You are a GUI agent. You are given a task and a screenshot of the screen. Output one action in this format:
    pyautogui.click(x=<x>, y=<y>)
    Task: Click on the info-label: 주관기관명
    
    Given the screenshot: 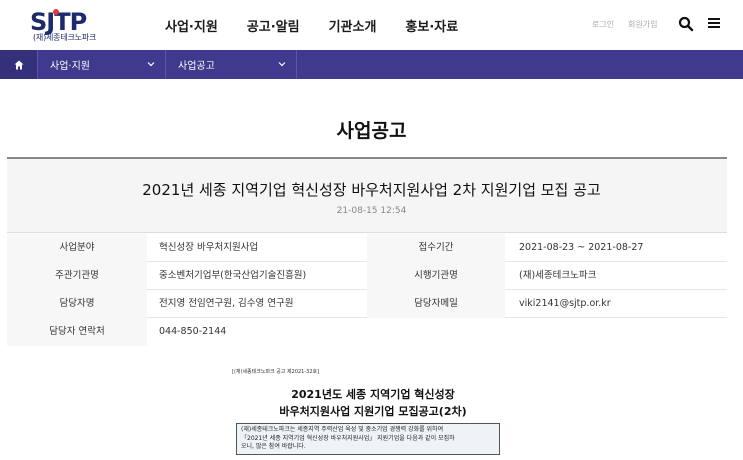 What is the action you would take?
    pyautogui.click(x=77, y=276)
    